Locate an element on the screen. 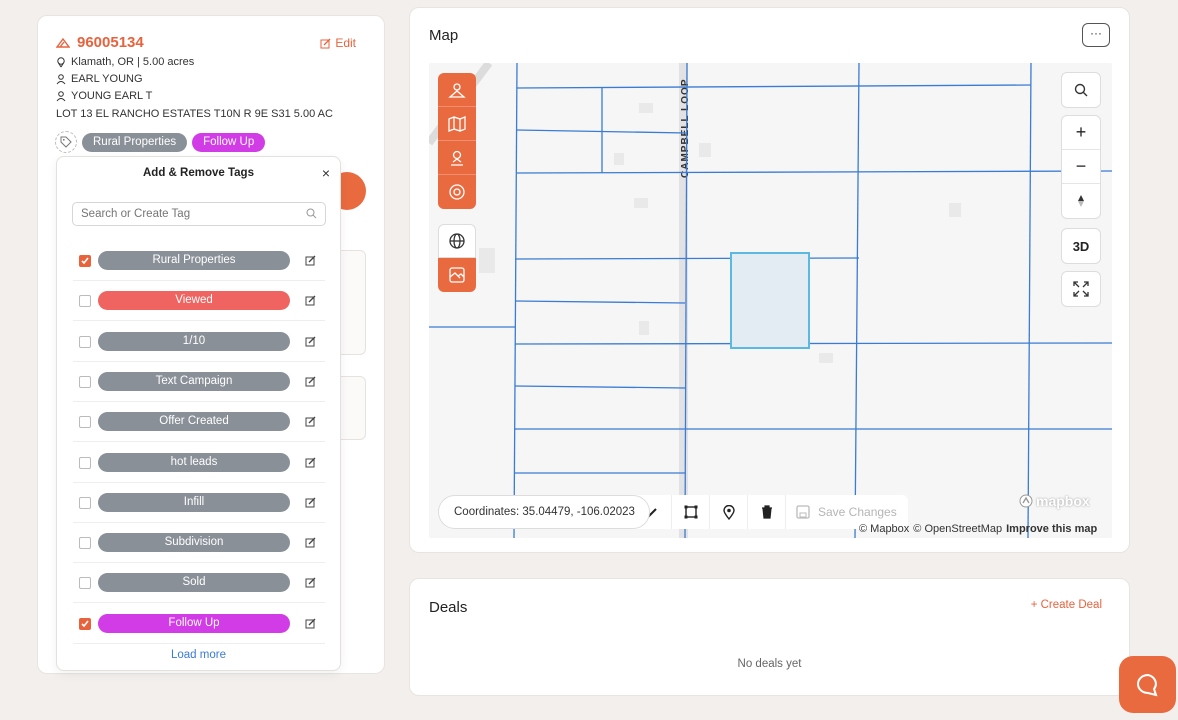  attribution-osm: © OpenStreetMap is located at coordinates (957, 529).